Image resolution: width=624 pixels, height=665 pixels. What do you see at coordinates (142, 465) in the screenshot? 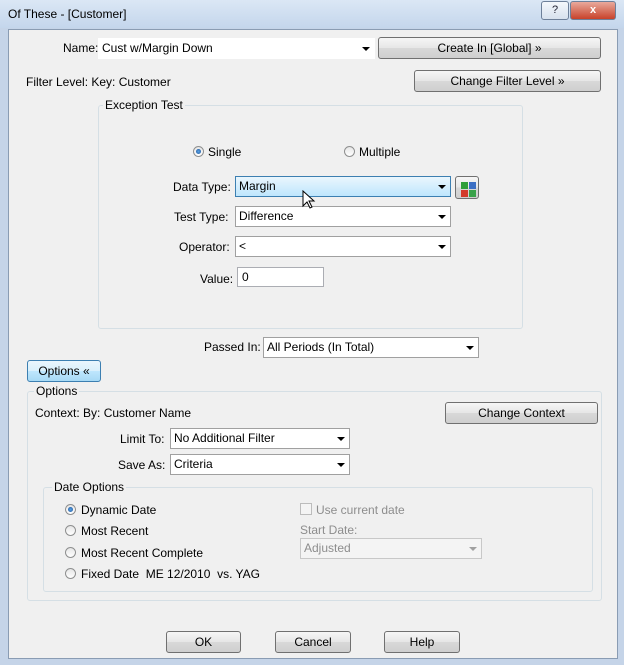
I see `save-as-label: Save As:` at bounding box center [142, 465].